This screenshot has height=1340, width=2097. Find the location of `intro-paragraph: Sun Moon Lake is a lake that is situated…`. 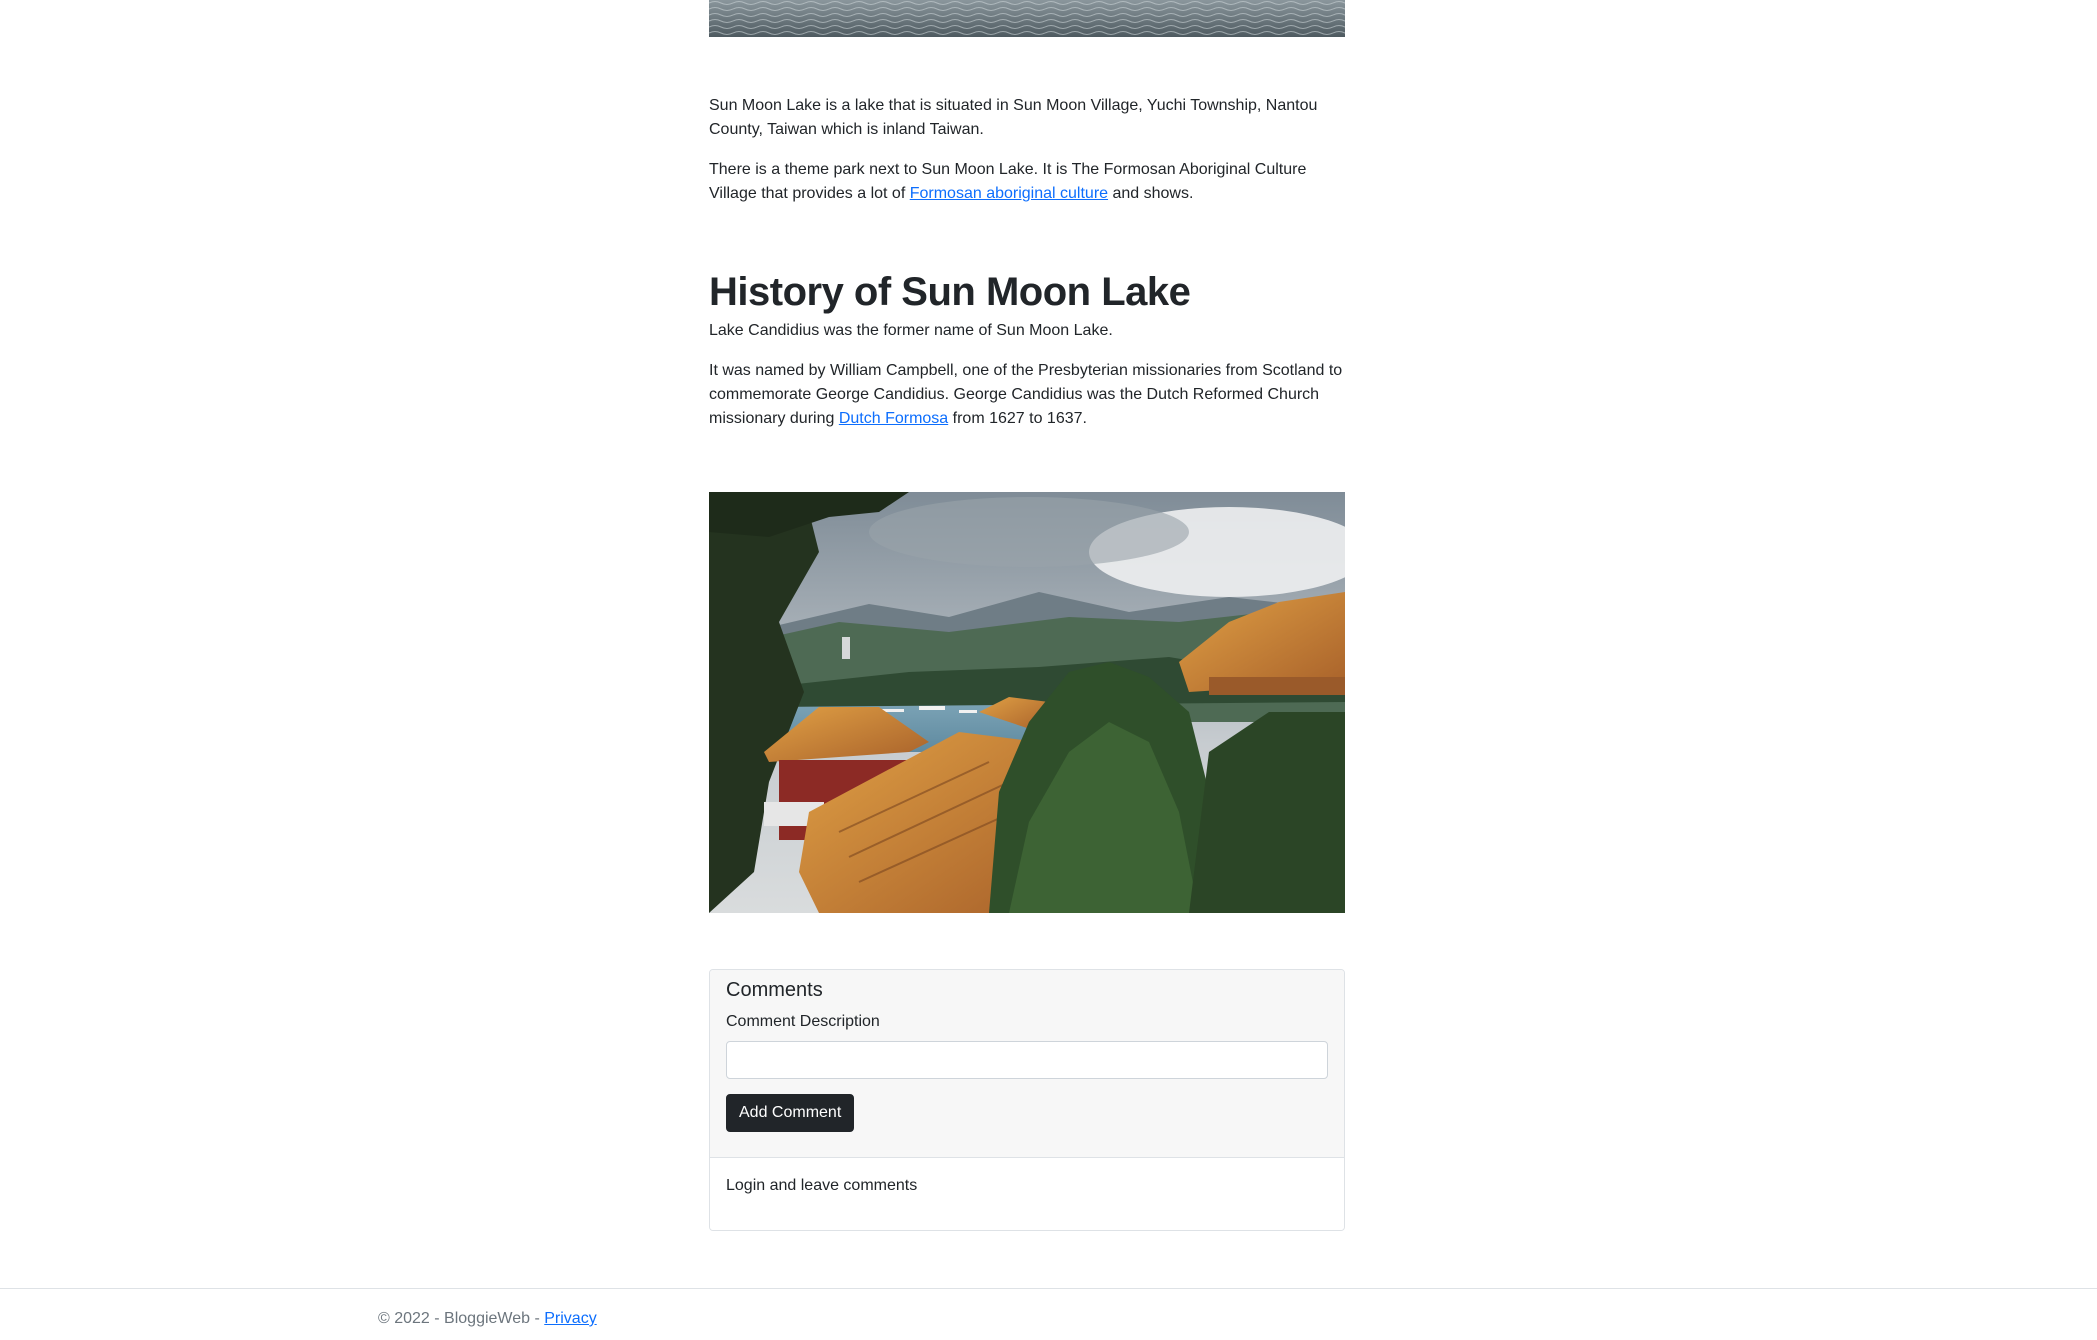

intro-paragraph: Sun Moon Lake is a lake that is situated… is located at coordinates (1013, 117).